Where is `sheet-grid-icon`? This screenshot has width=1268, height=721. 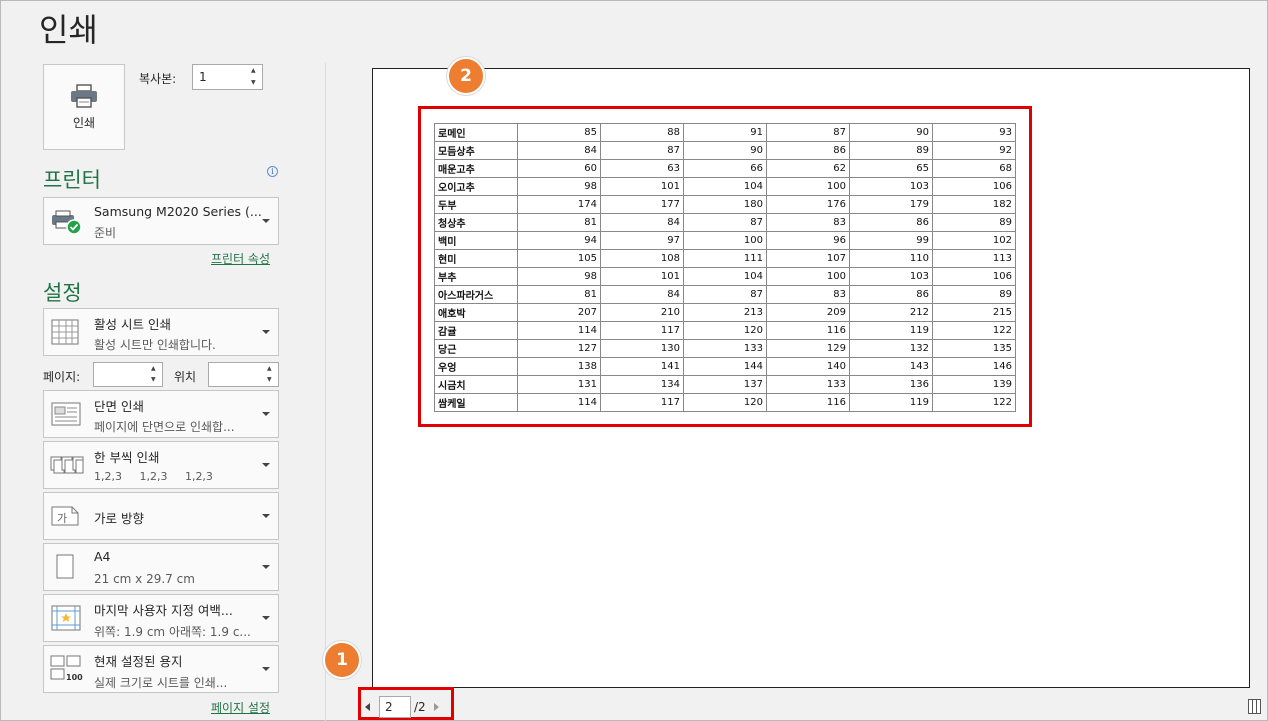 sheet-grid-icon is located at coordinates (65, 332).